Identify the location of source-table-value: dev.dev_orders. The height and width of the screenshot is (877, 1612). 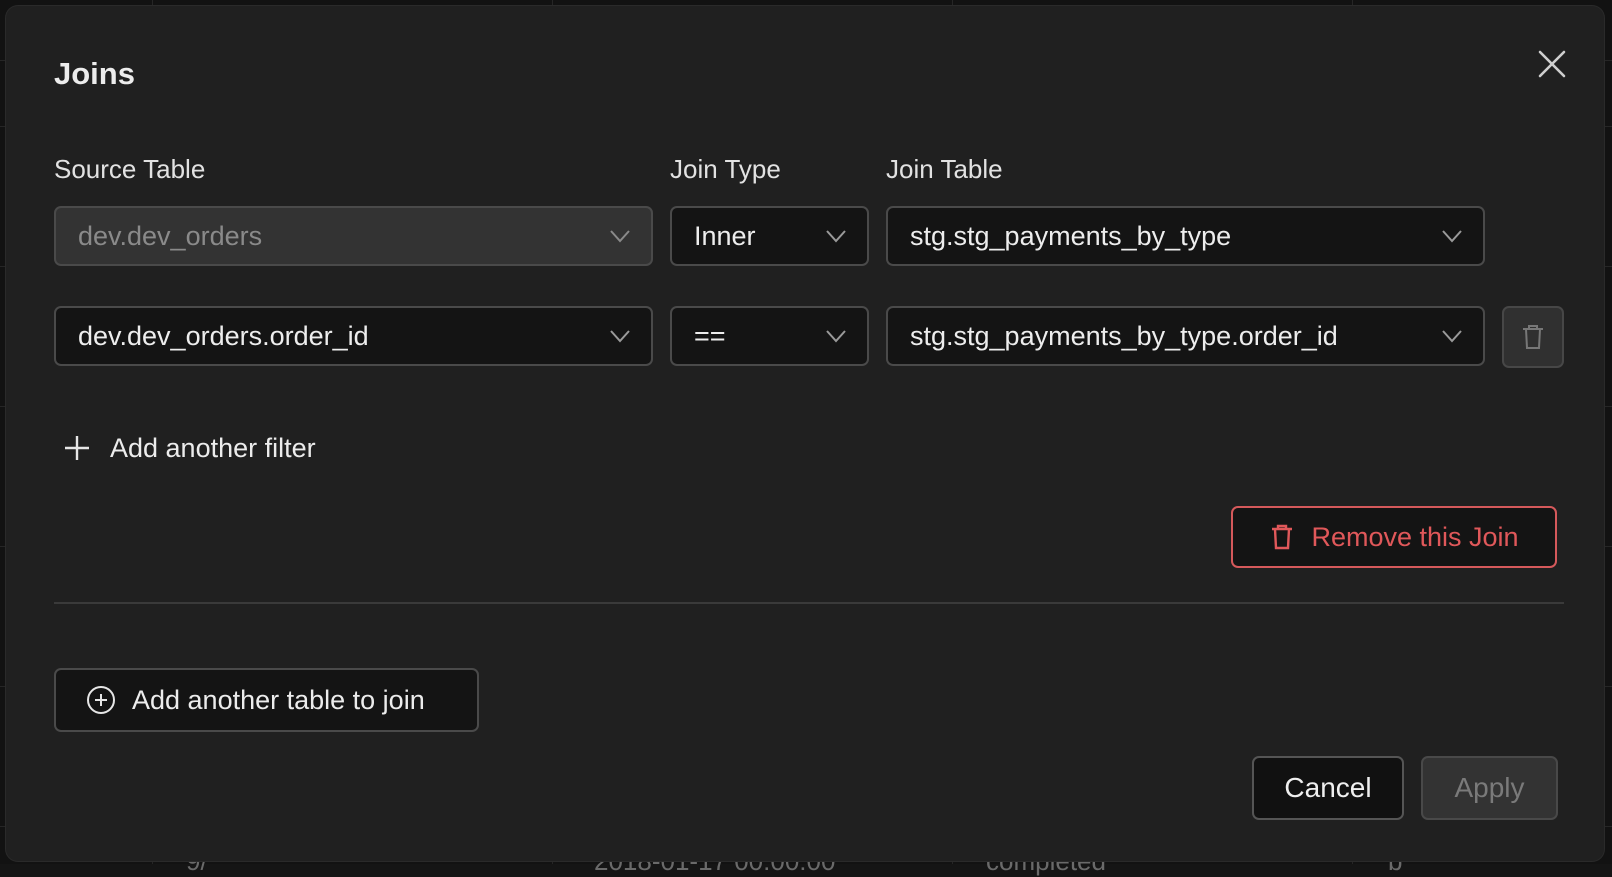
(170, 235).